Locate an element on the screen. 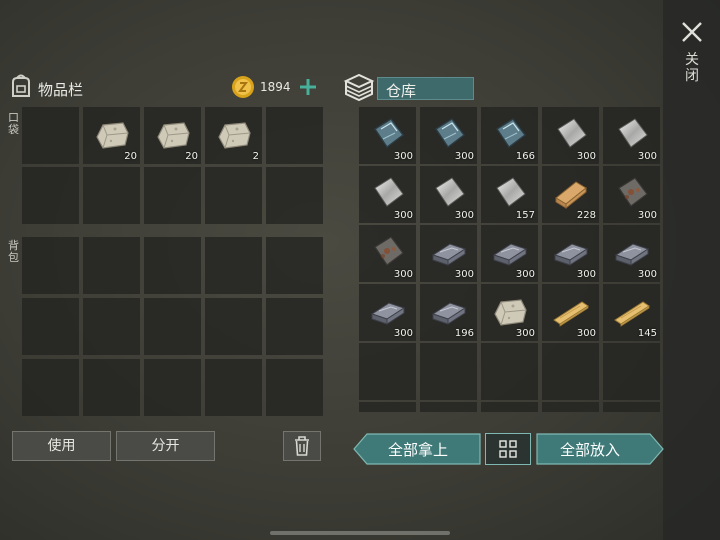 This screenshot has height=540, width=720. storage-slot: 228 is located at coordinates (570, 194).